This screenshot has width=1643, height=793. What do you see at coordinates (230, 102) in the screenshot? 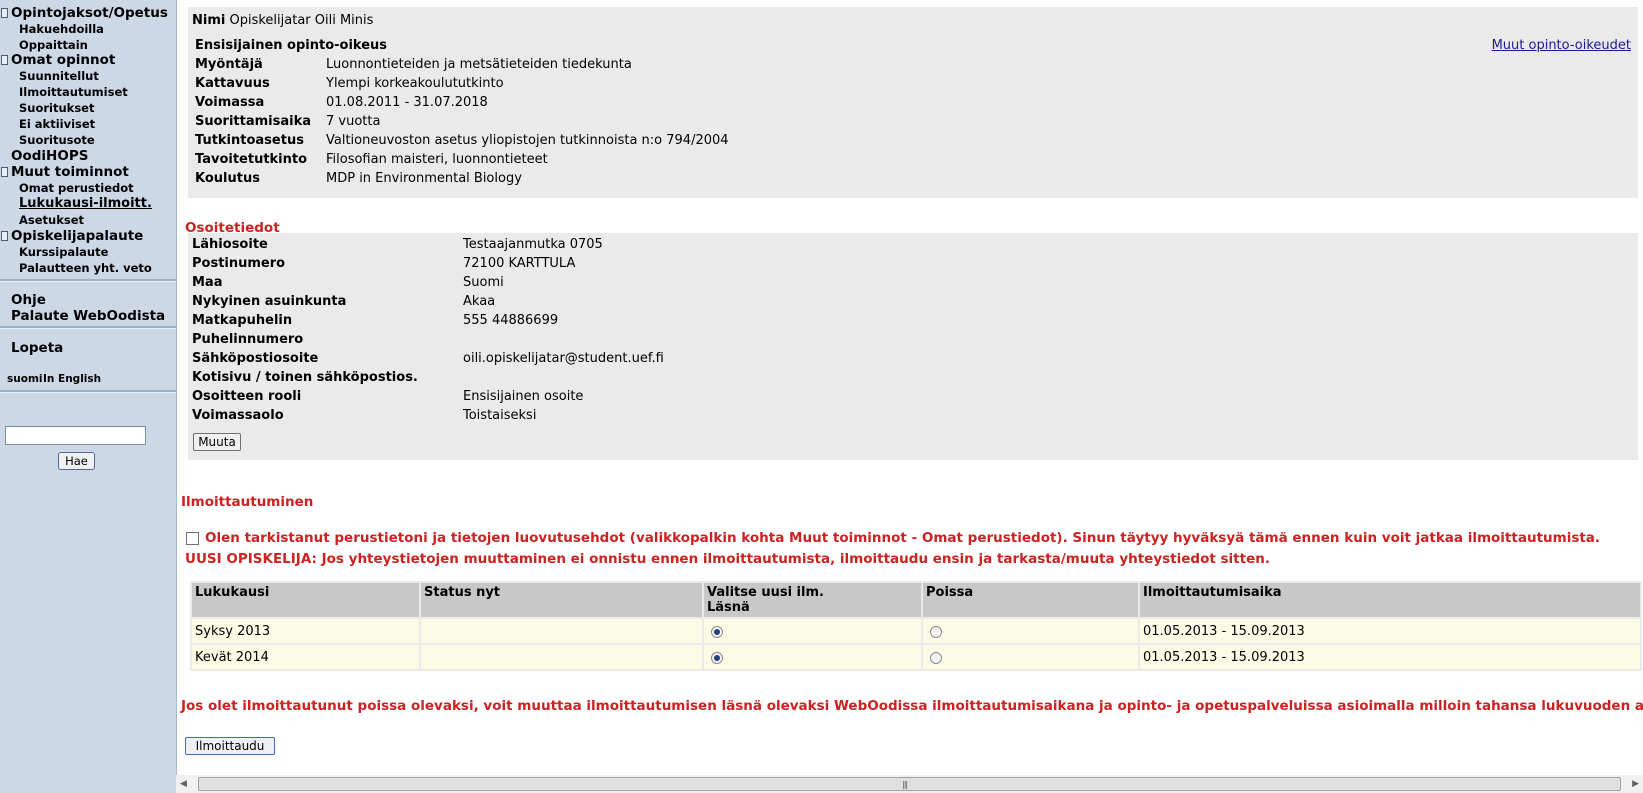
I see `right-label: Voimassa` at bounding box center [230, 102].